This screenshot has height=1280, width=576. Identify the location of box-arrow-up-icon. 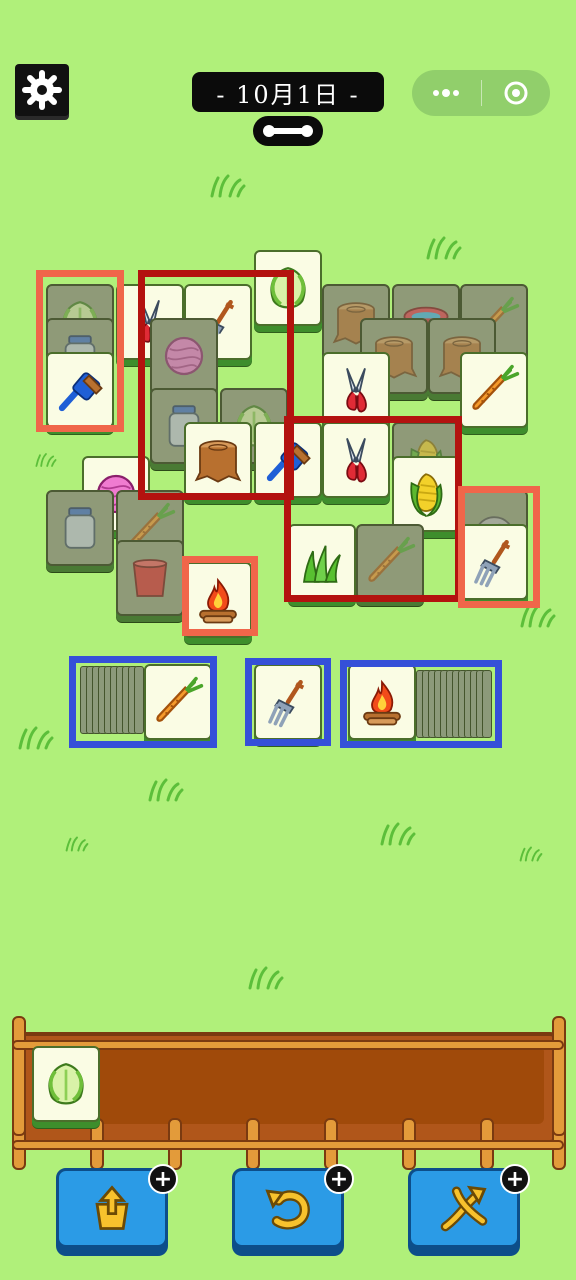
(112, 1207).